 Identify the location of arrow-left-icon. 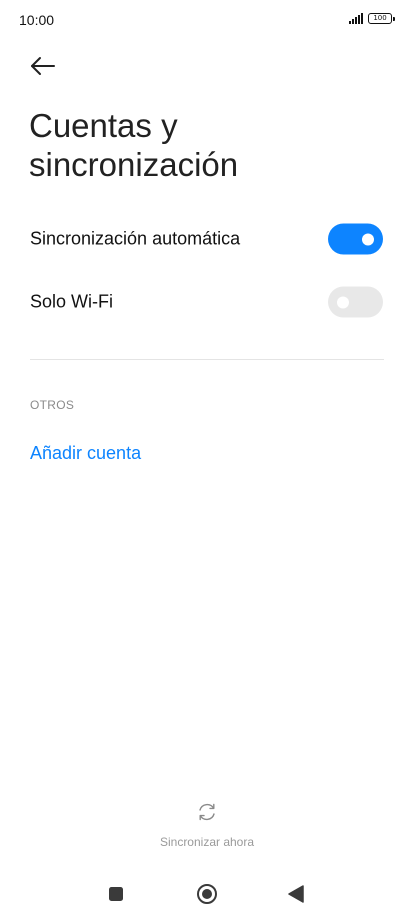
(43, 66).